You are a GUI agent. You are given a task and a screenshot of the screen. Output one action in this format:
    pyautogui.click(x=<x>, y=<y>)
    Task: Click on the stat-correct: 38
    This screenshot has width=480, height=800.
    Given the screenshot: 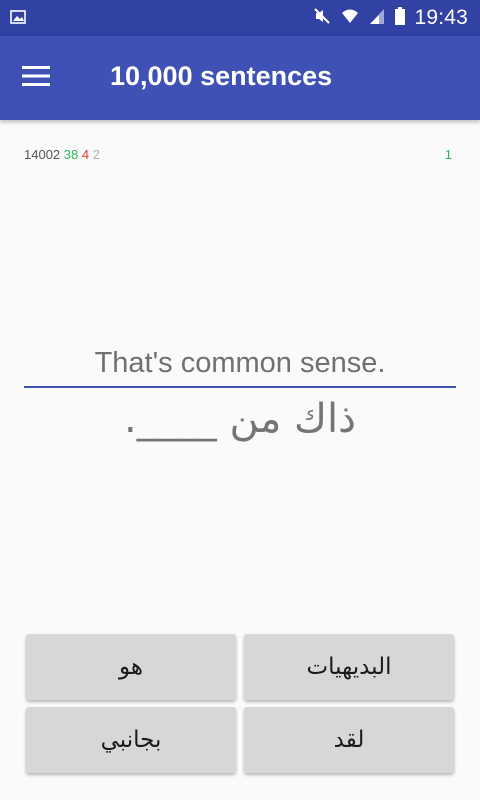 What is the action you would take?
    pyautogui.click(x=71, y=154)
    